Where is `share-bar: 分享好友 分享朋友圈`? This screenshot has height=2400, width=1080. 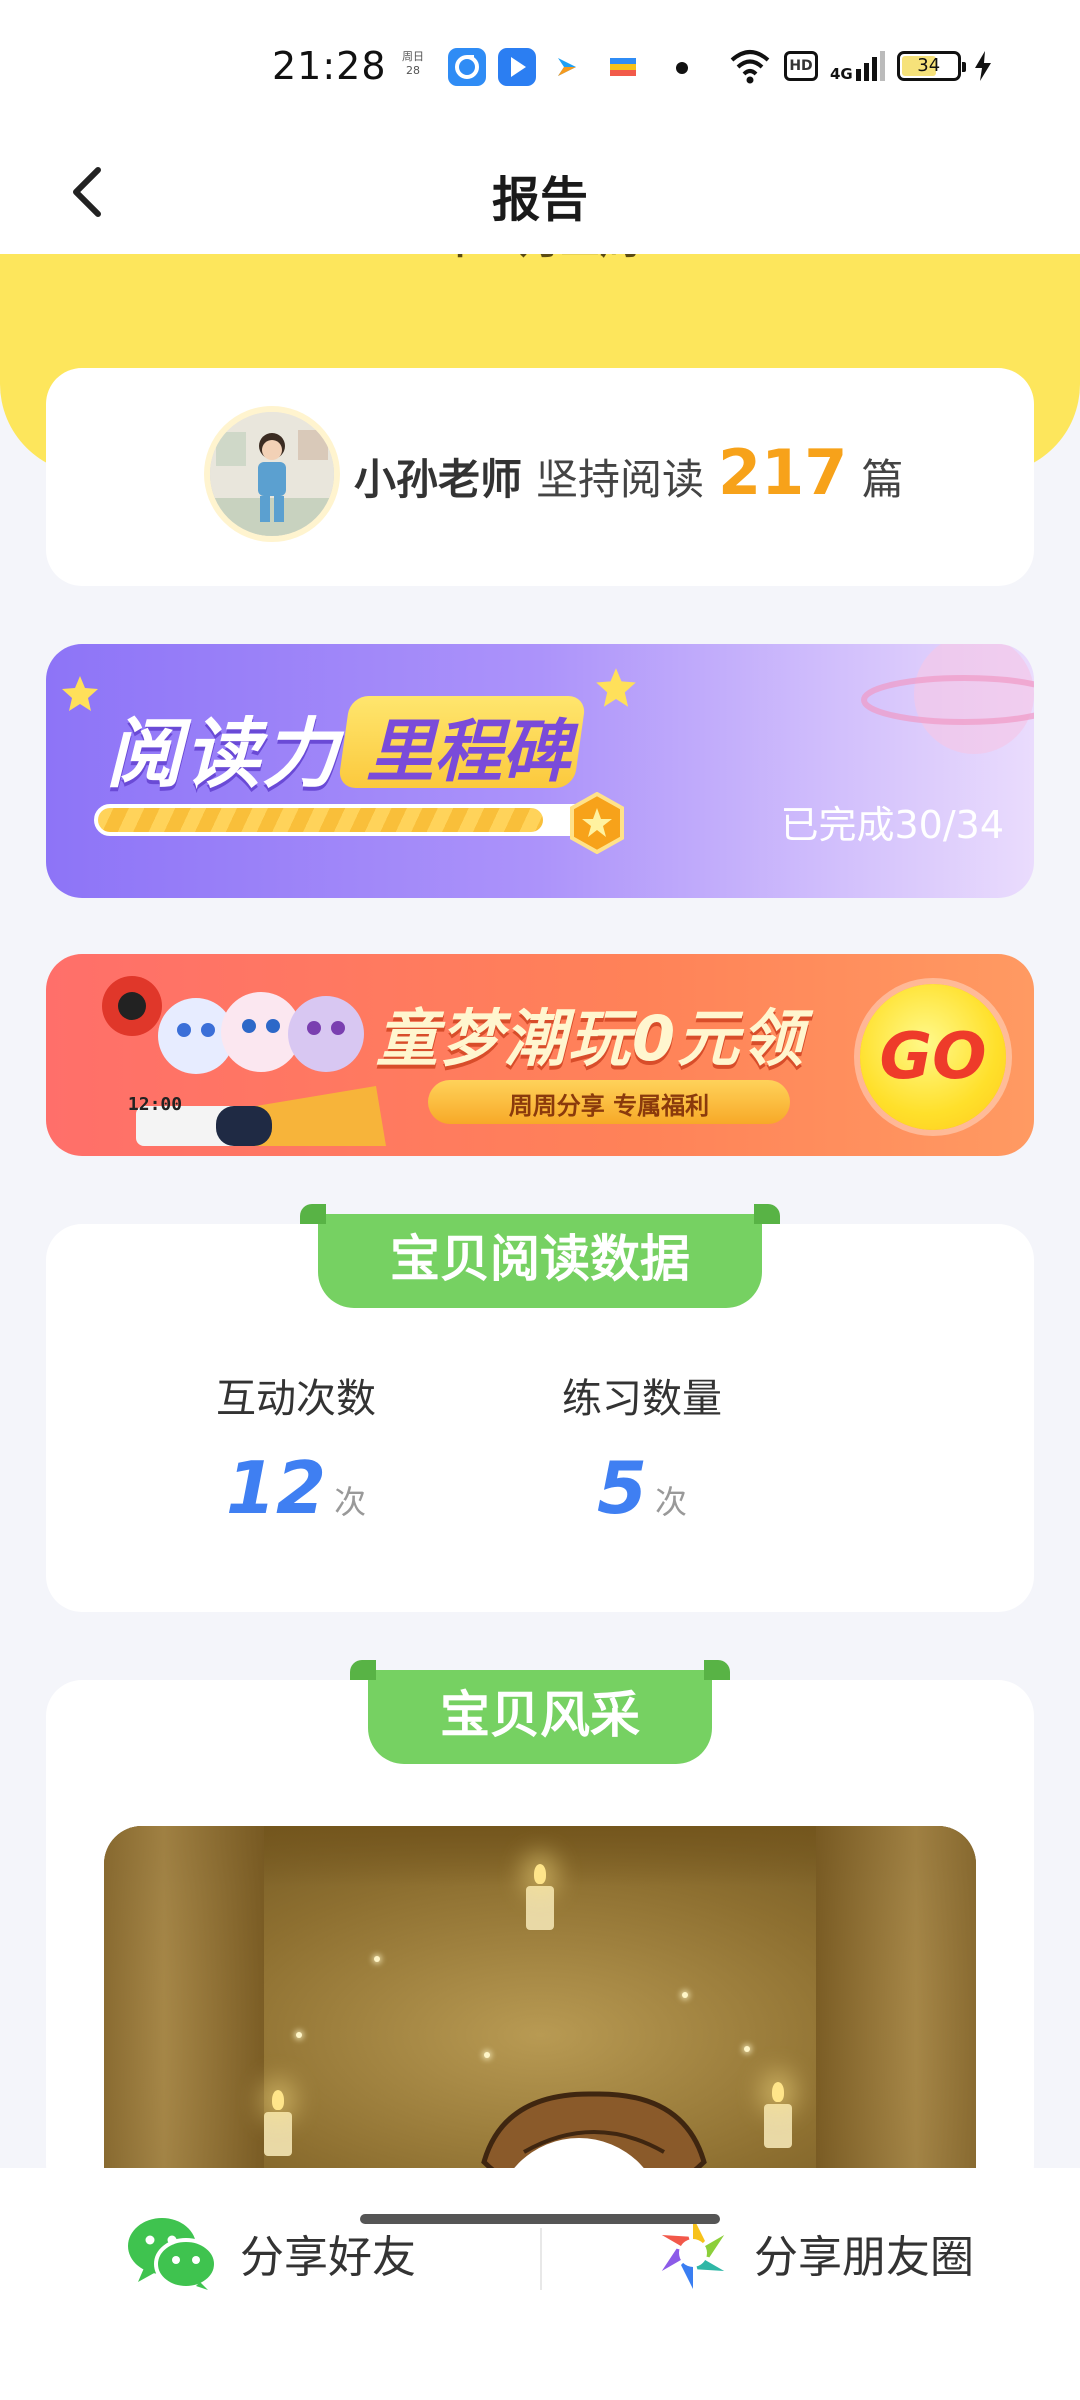
share-bar: 分享好友 分享朋友圈 is located at coordinates (540, 2284).